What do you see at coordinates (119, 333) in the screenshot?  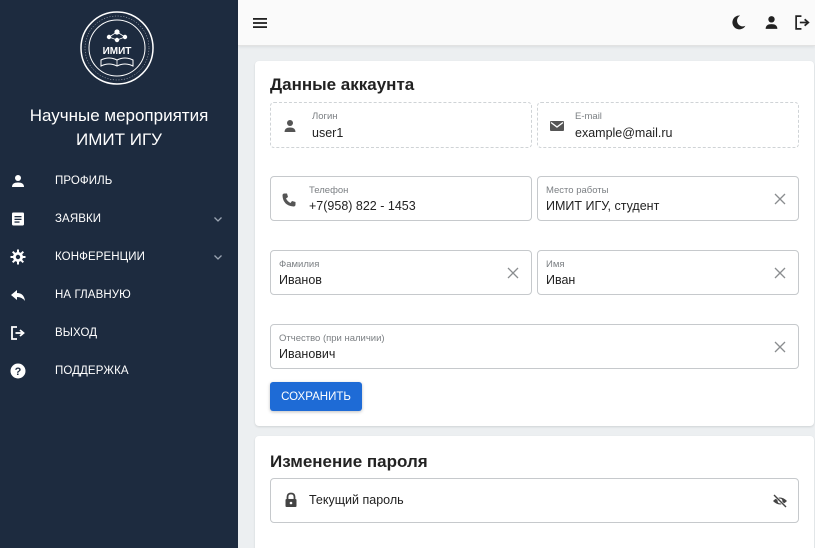 I see `sidebar-item-logout: Выход` at bounding box center [119, 333].